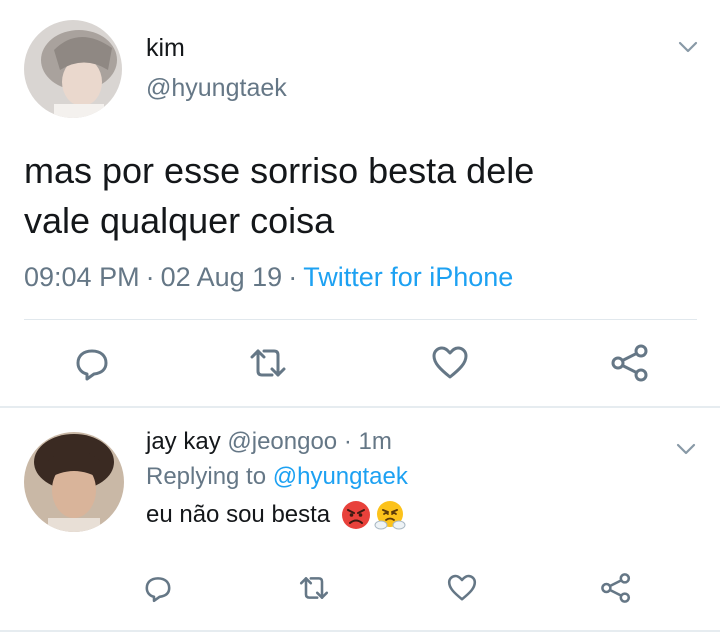 This screenshot has width=720, height=633. Describe the element at coordinates (179, 220) in the screenshot. I see `tweet-text-line: vale qualquer coisa` at that location.